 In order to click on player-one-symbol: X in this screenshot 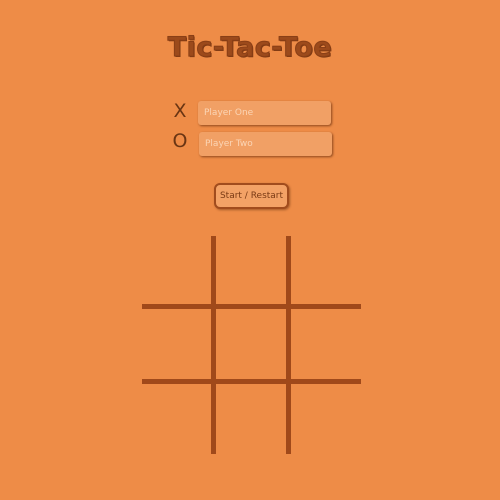, I will do `click(180, 111)`.